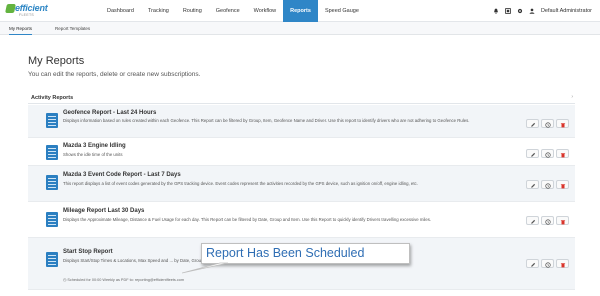  I want to click on report-title: Mazda 3 Engine Idling, so click(94, 146).